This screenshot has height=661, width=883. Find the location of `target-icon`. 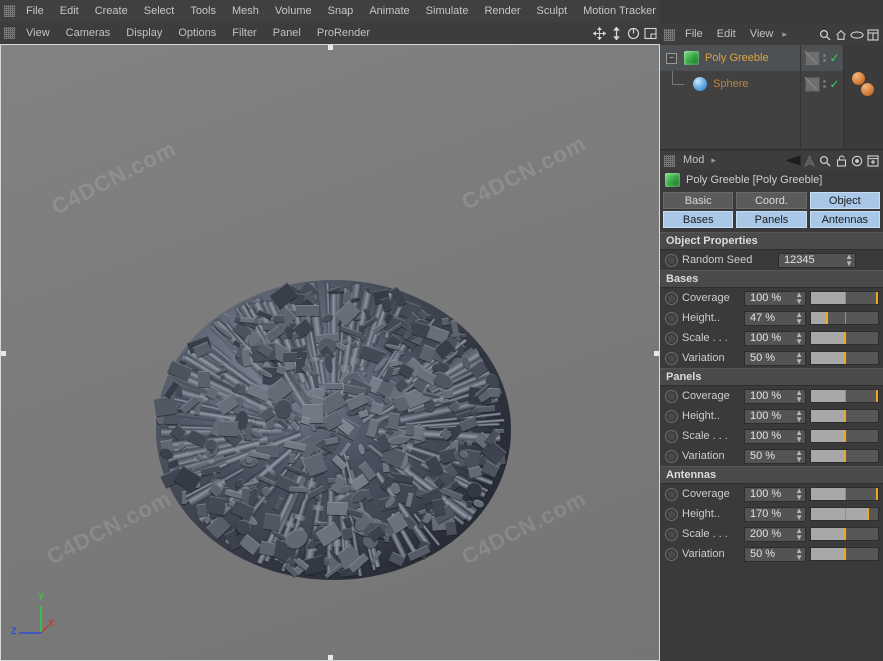

target-icon is located at coordinates (857, 160).